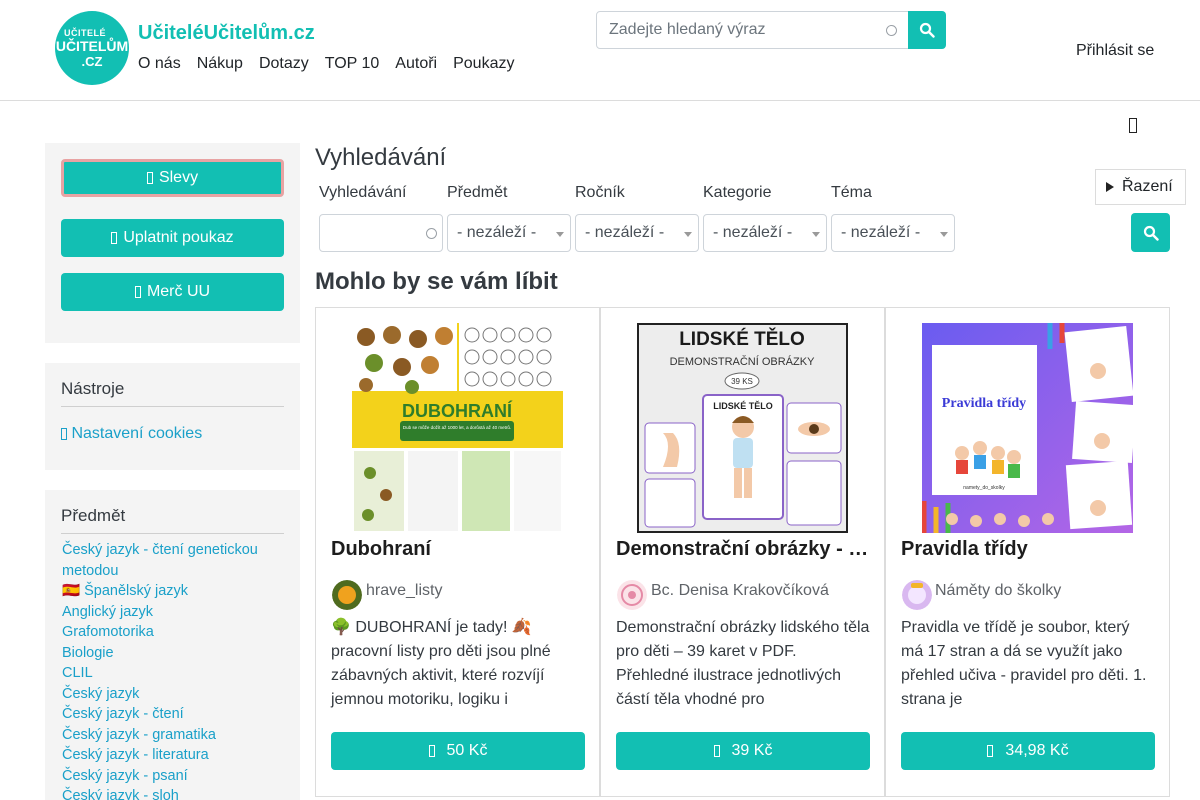 The height and width of the screenshot is (800, 1200). I want to click on product-price: 50 Kč, so click(467, 750).